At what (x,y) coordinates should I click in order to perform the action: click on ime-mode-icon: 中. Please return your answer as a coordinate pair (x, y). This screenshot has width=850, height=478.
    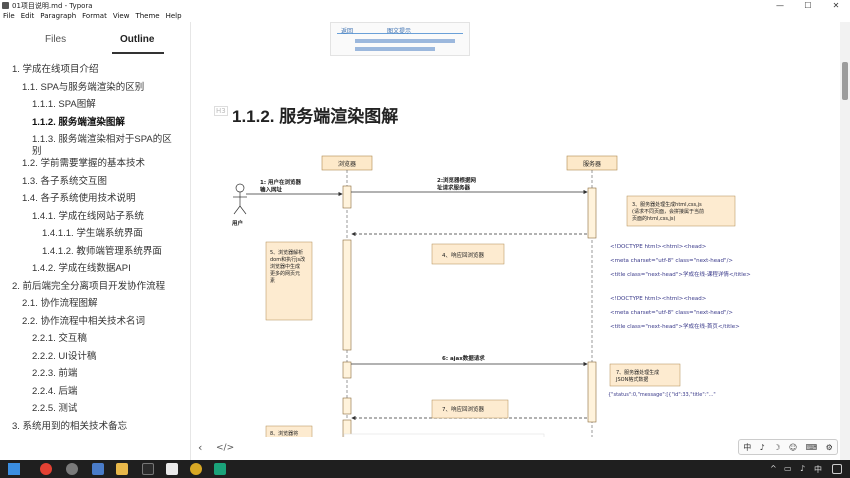
    Looking at the image, I should click on (747, 447).